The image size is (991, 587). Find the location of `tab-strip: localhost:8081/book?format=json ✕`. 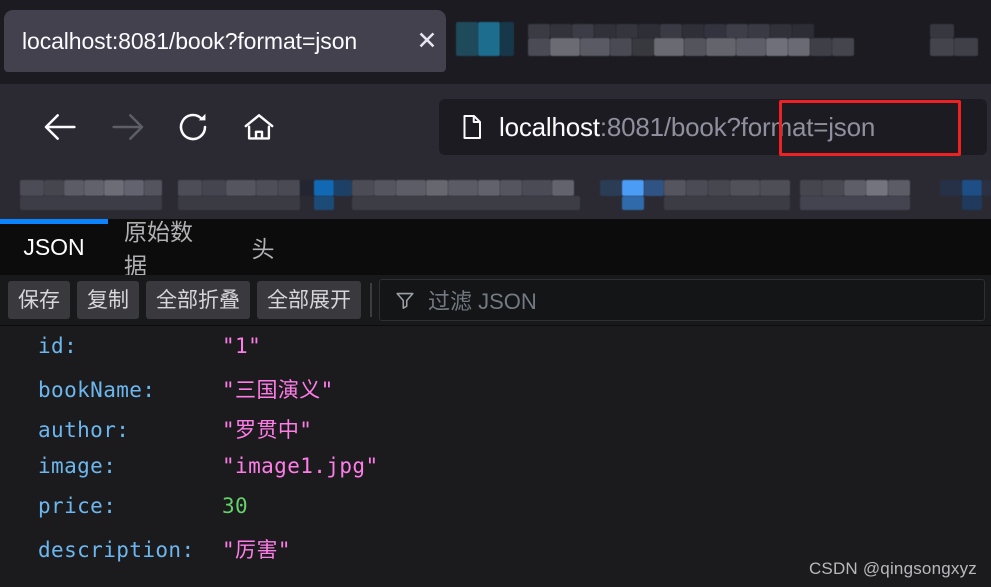

tab-strip: localhost:8081/book?format=json ✕ is located at coordinates (495, 44).